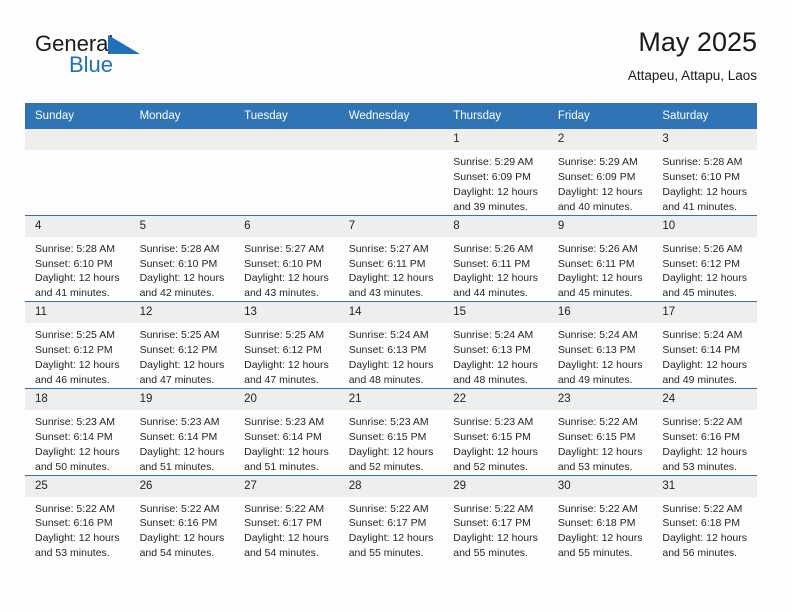  Describe the element at coordinates (697, 42) in the screenshot. I see `page-title: May 2025` at that location.